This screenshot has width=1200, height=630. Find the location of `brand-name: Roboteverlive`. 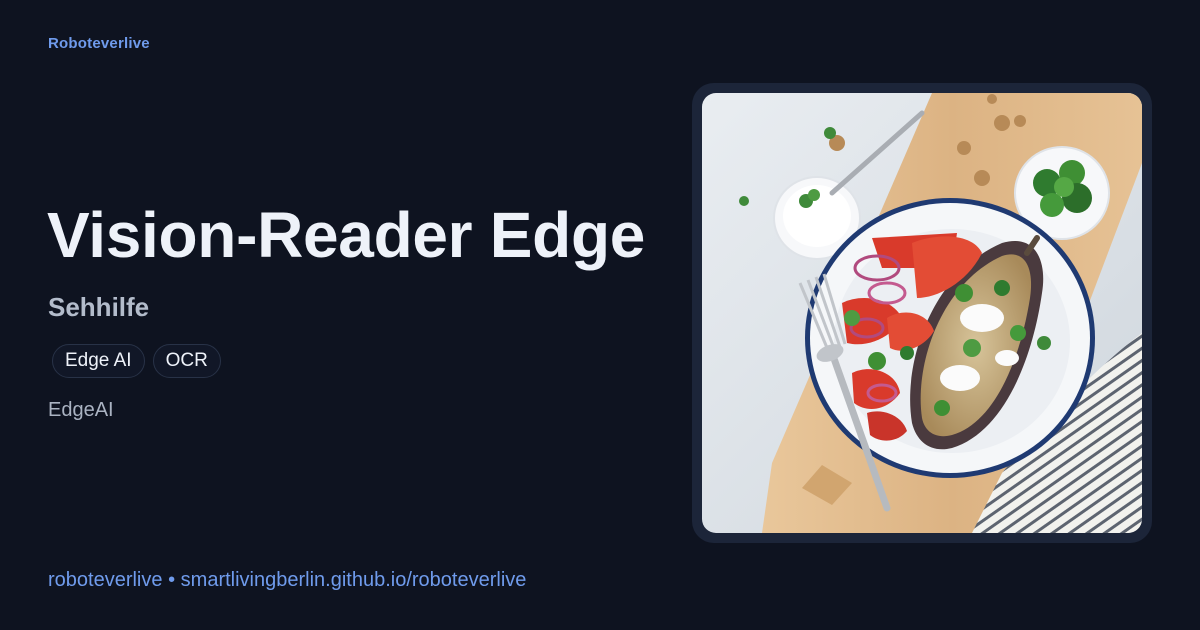

brand-name: Roboteverlive is located at coordinates (99, 43).